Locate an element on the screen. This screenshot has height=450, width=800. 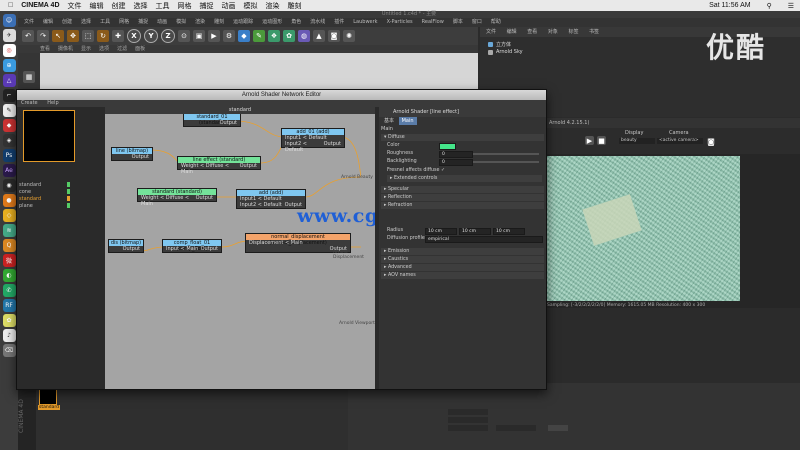
vp-menu-display: 显示 is located at coordinates (86, 49).